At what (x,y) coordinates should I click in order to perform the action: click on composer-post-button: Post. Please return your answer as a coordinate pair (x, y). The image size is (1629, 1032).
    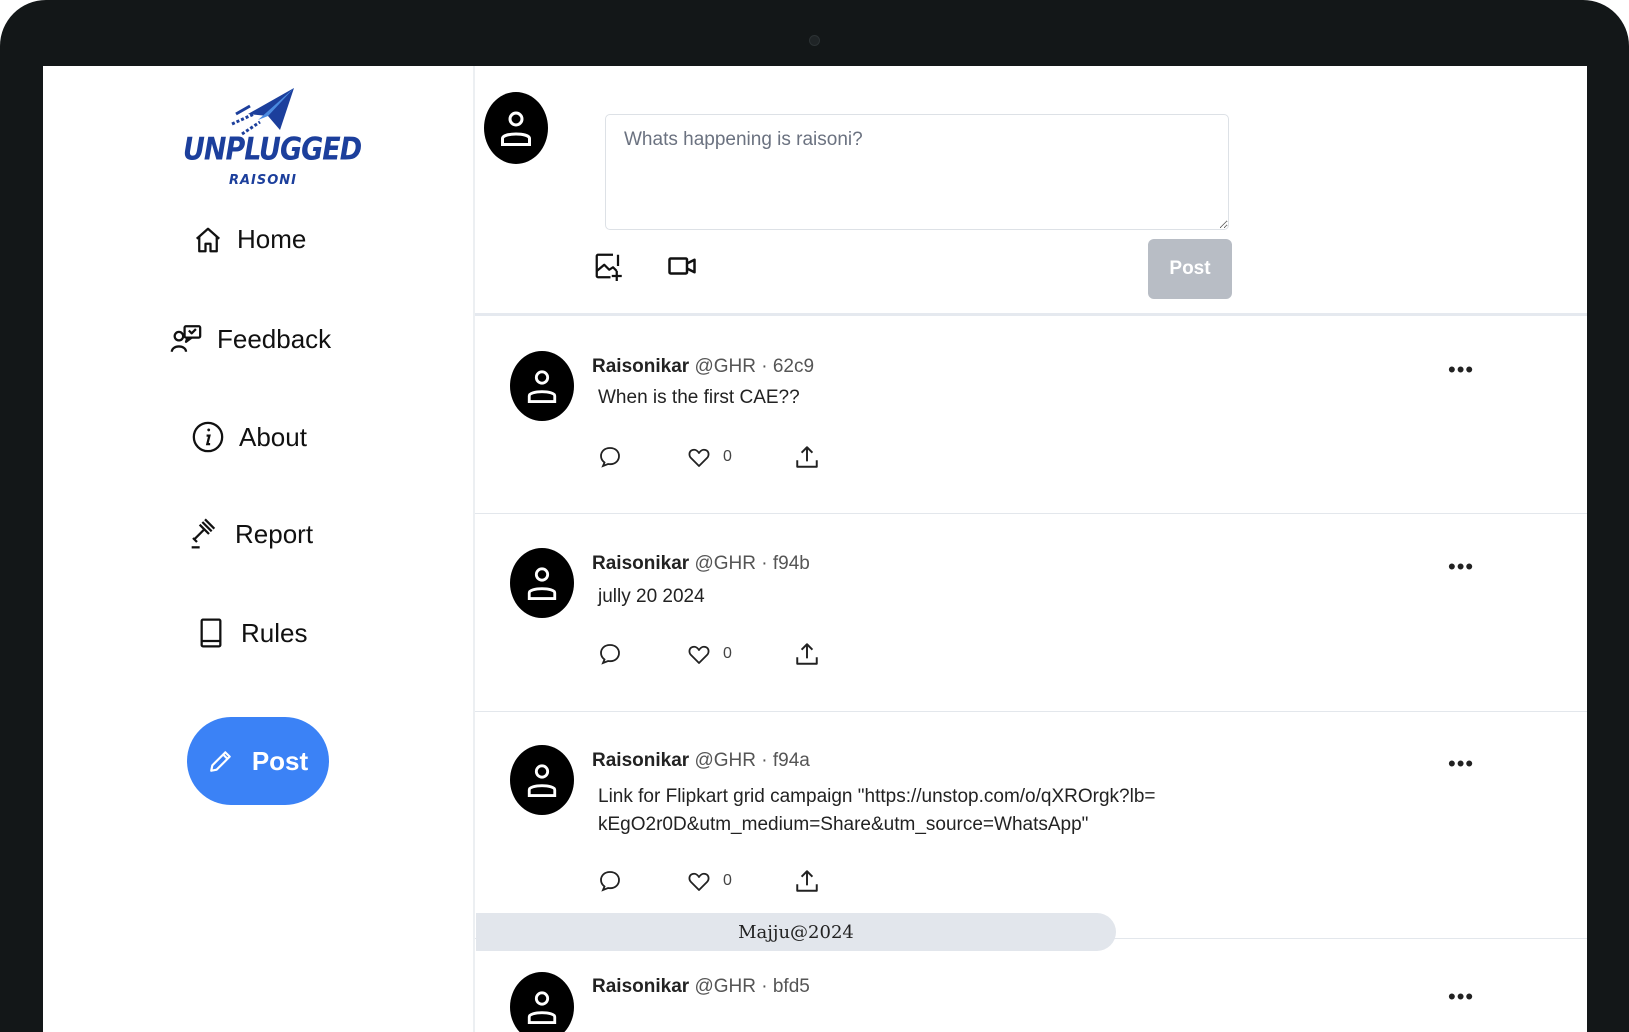
    Looking at the image, I should click on (1190, 269).